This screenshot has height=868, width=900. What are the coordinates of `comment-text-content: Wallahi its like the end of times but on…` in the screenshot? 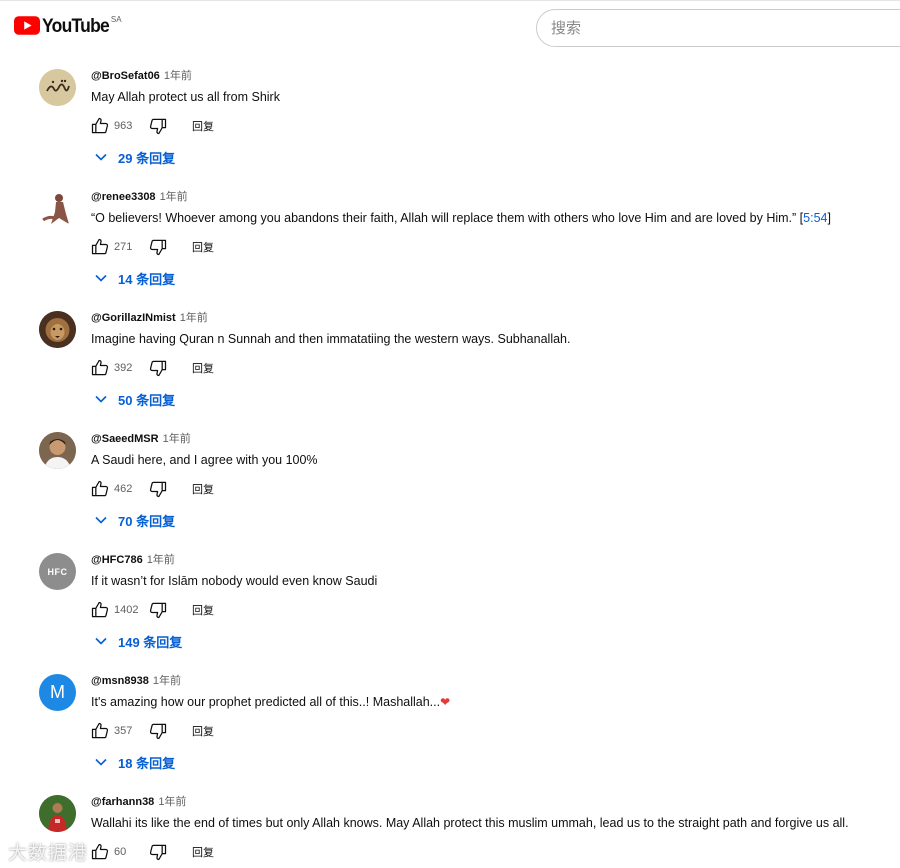 It's located at (470, 823).